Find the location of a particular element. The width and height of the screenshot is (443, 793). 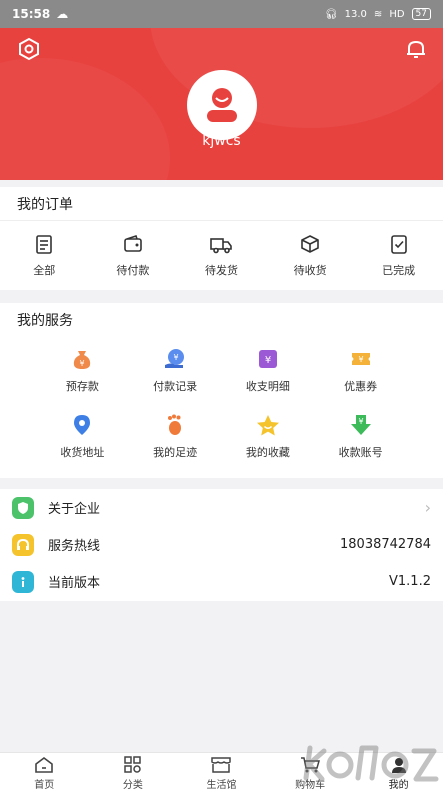

service-footprint: 我的足迹 is located at coordinates (175, 436).